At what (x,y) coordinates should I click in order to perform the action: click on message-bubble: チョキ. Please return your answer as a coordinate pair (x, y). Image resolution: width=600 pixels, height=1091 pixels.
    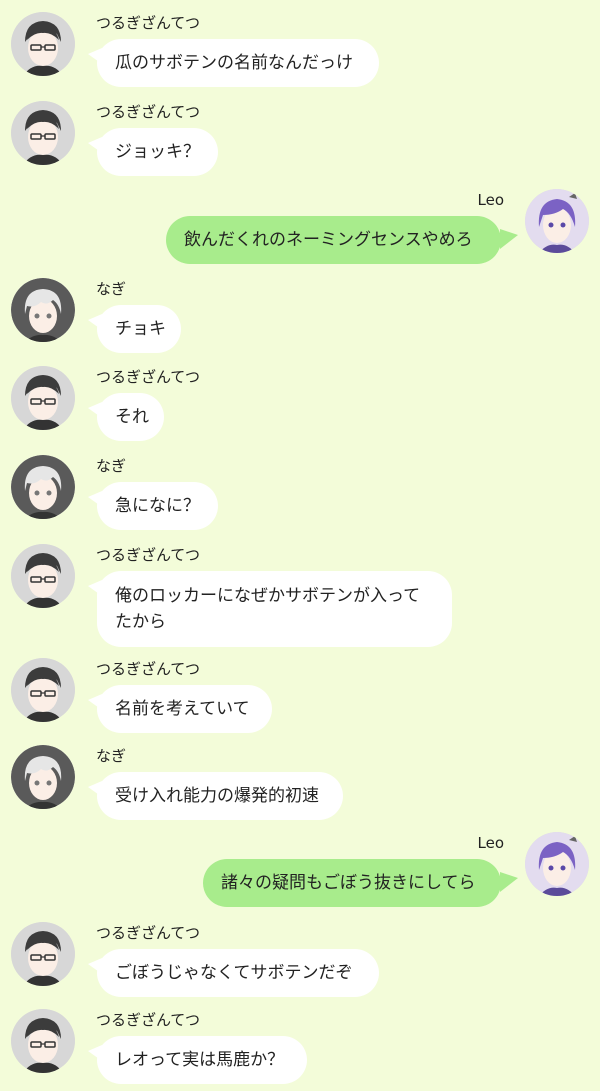
    Looking at the image, I should click on (139, 329).